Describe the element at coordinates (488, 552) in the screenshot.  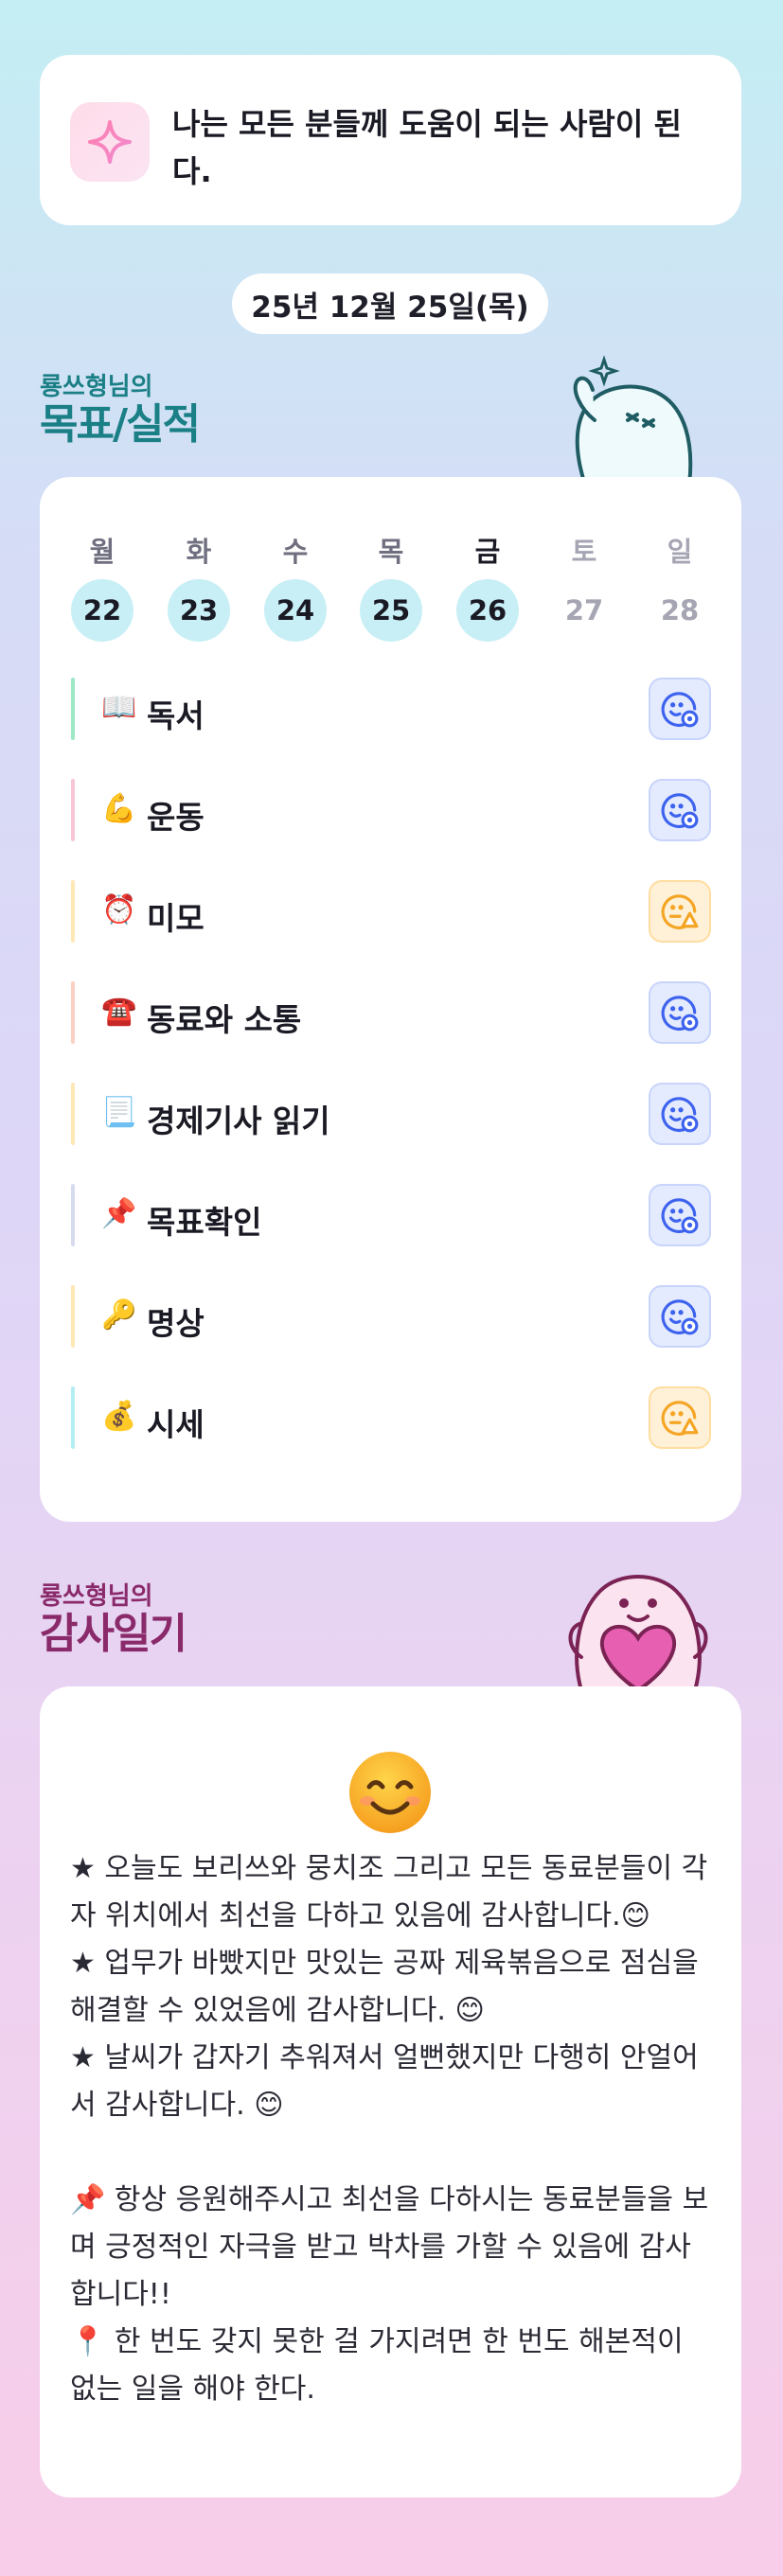
I see `weekday-label: 금` at that location.